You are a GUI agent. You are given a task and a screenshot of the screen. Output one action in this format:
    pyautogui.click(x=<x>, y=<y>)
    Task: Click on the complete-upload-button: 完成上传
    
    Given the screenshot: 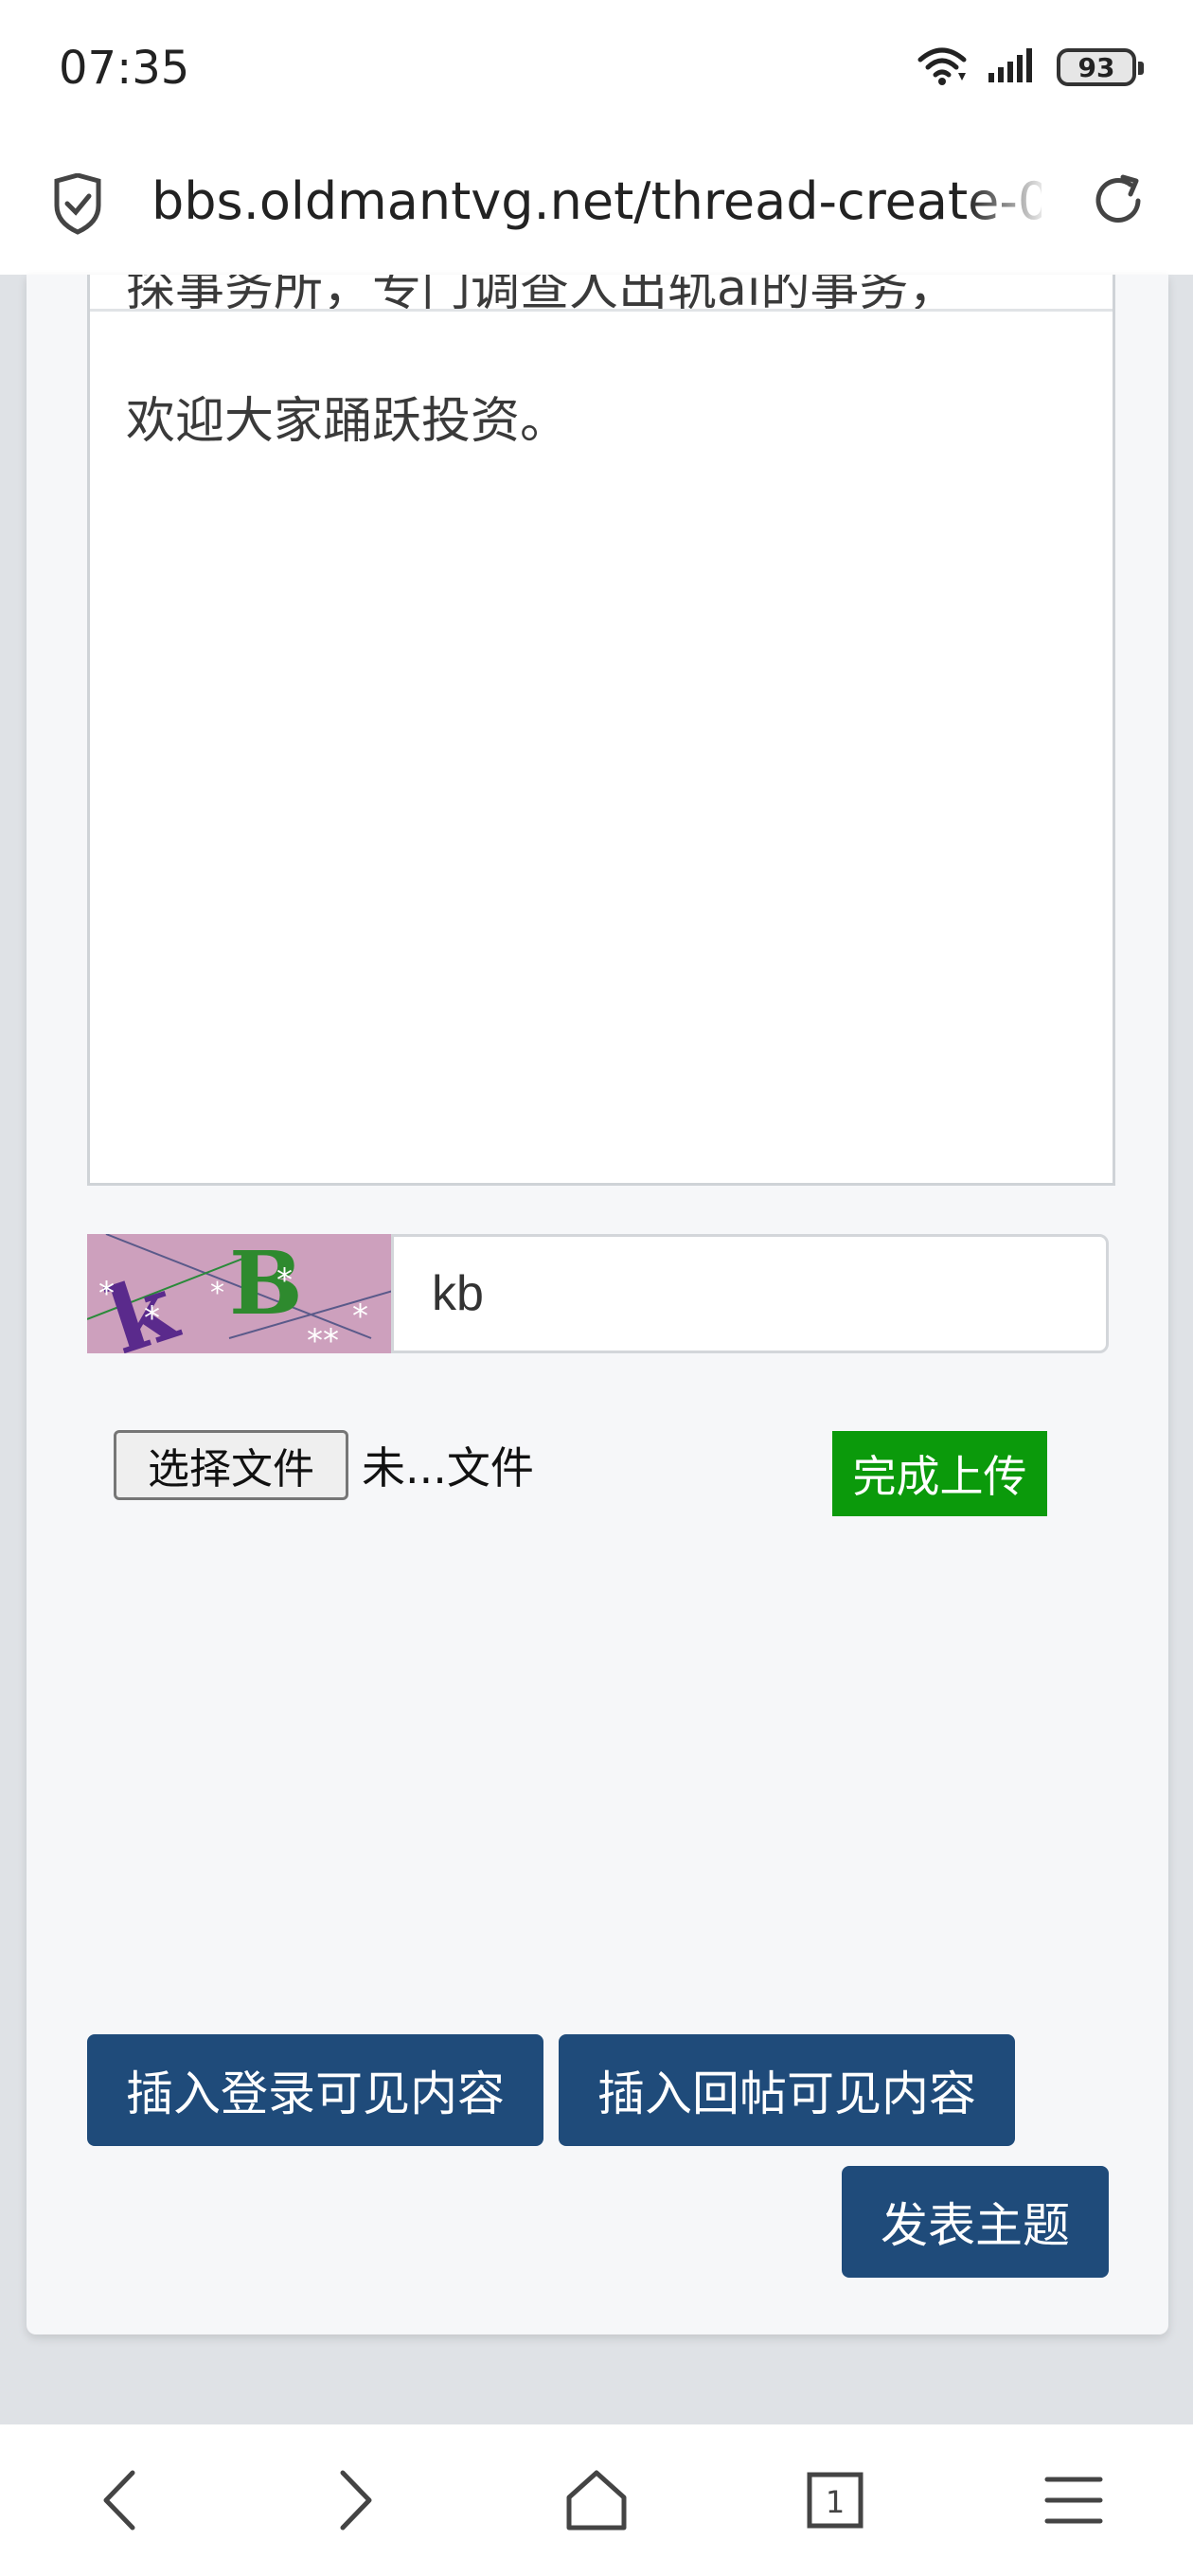 What is the action you would take?
    pyautogui.click(x=939, y=1473)
    